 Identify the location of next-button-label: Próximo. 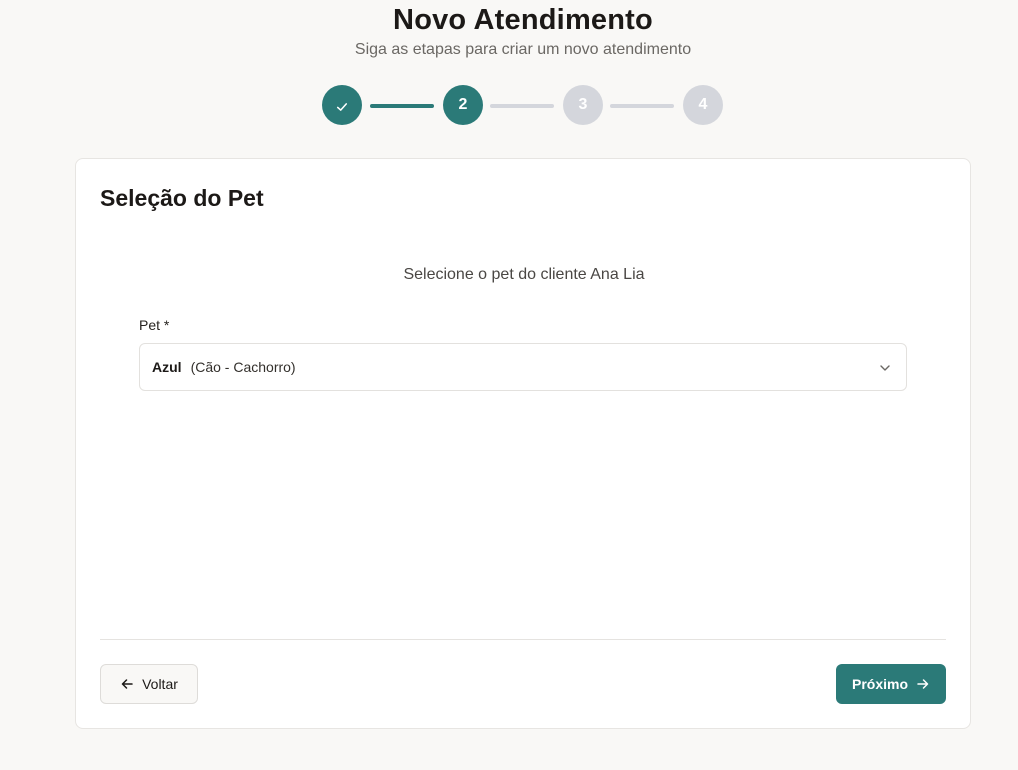
(879, 684).